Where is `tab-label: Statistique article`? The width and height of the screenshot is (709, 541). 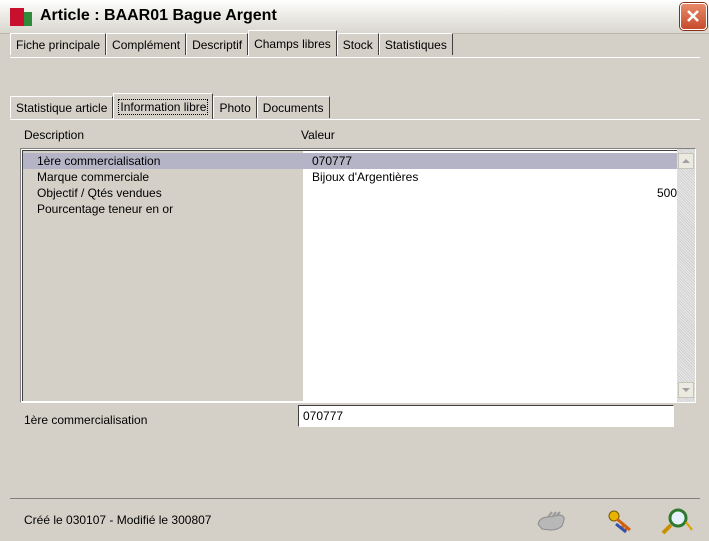
tab-label: Statistique article is located at coordinates (62, 108).